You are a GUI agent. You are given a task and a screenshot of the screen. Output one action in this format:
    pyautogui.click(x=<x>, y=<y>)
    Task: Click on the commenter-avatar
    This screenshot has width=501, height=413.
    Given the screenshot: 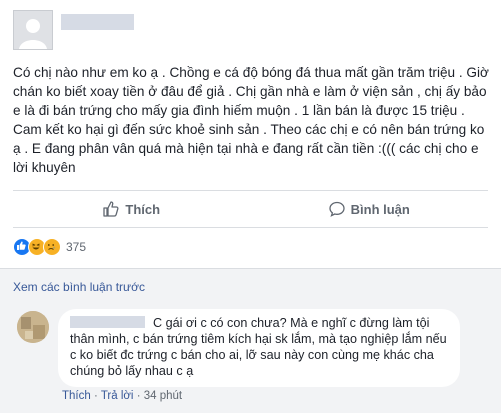 What is the action you would take?
    pyautogui.click(x=33, y=327)
    